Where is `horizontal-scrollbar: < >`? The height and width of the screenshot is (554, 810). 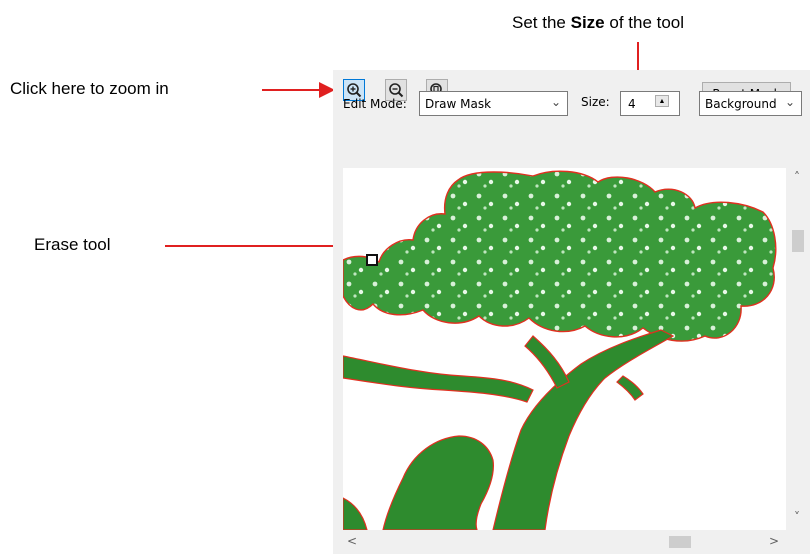
horizontal-scrollbar: < > is located at coordinates (564, 542).